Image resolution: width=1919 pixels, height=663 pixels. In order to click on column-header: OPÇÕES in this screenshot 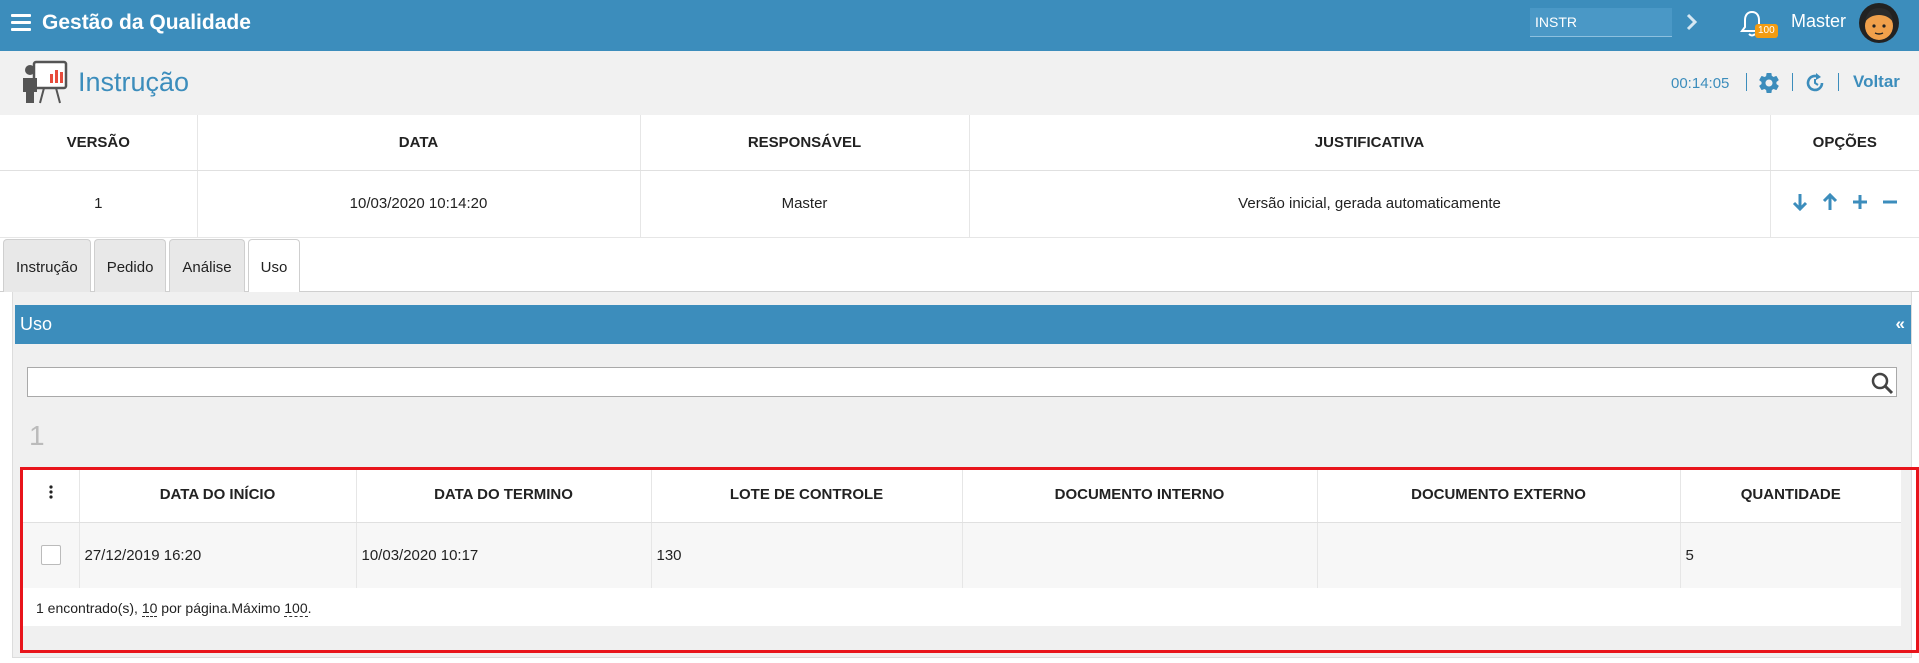, I will do `click(1844, 143)`.